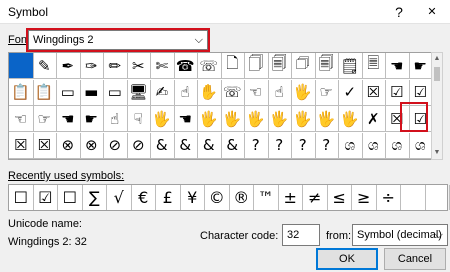 This screenshot has width=450, height=272. Describe the element at coordinates (291, 197) in the screenshot. I see `recent-symbol-cell: ±` at that location.